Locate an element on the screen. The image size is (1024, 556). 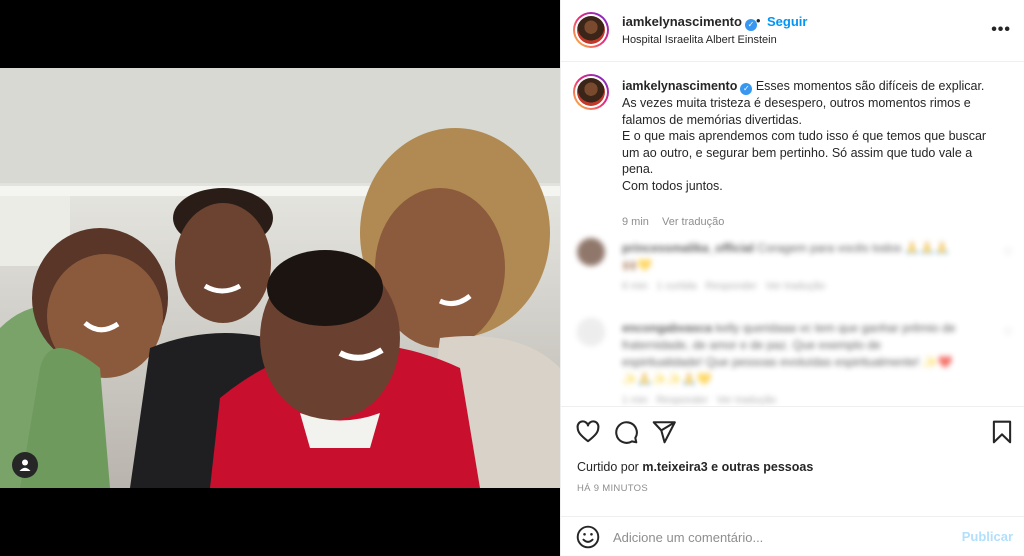
caption-line: falamos de memórias divertidas. is located at coordinates (712, 119).